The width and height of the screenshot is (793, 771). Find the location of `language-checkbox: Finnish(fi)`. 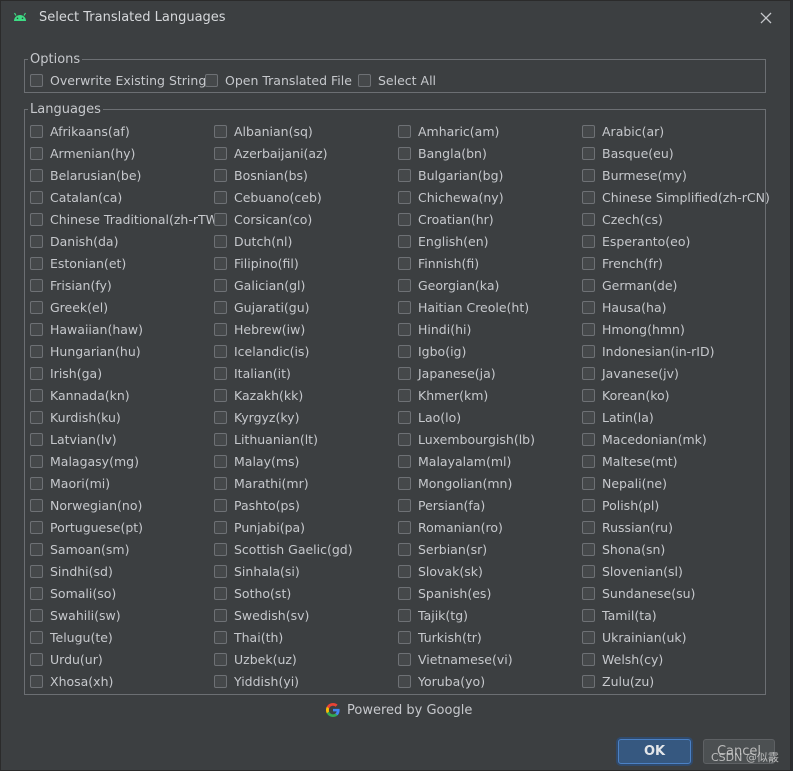

language-checkbox: Finnish(fi) is located at coordinates (438, 263).